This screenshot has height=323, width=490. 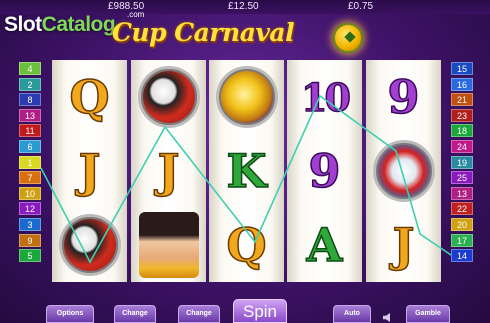 I want to click on payline-number: 1, so click(x=30, y=162).